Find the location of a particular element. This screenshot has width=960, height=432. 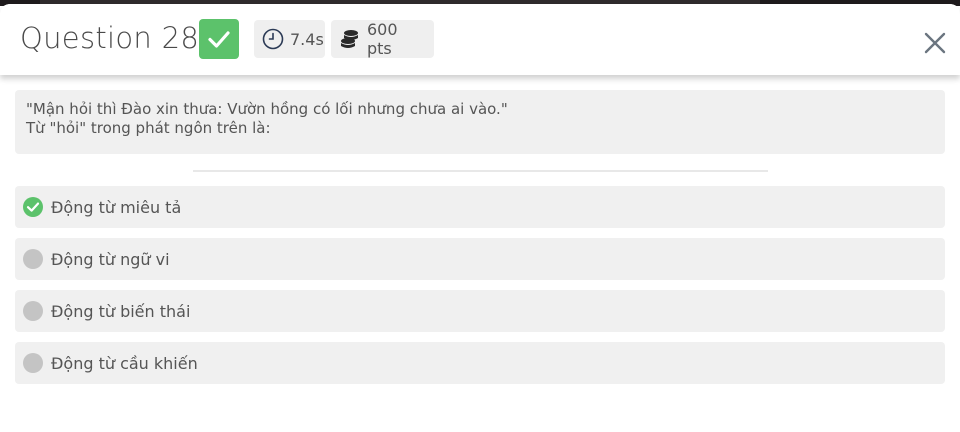

time-chip: 7.4s is located at coordinates (289, 39).